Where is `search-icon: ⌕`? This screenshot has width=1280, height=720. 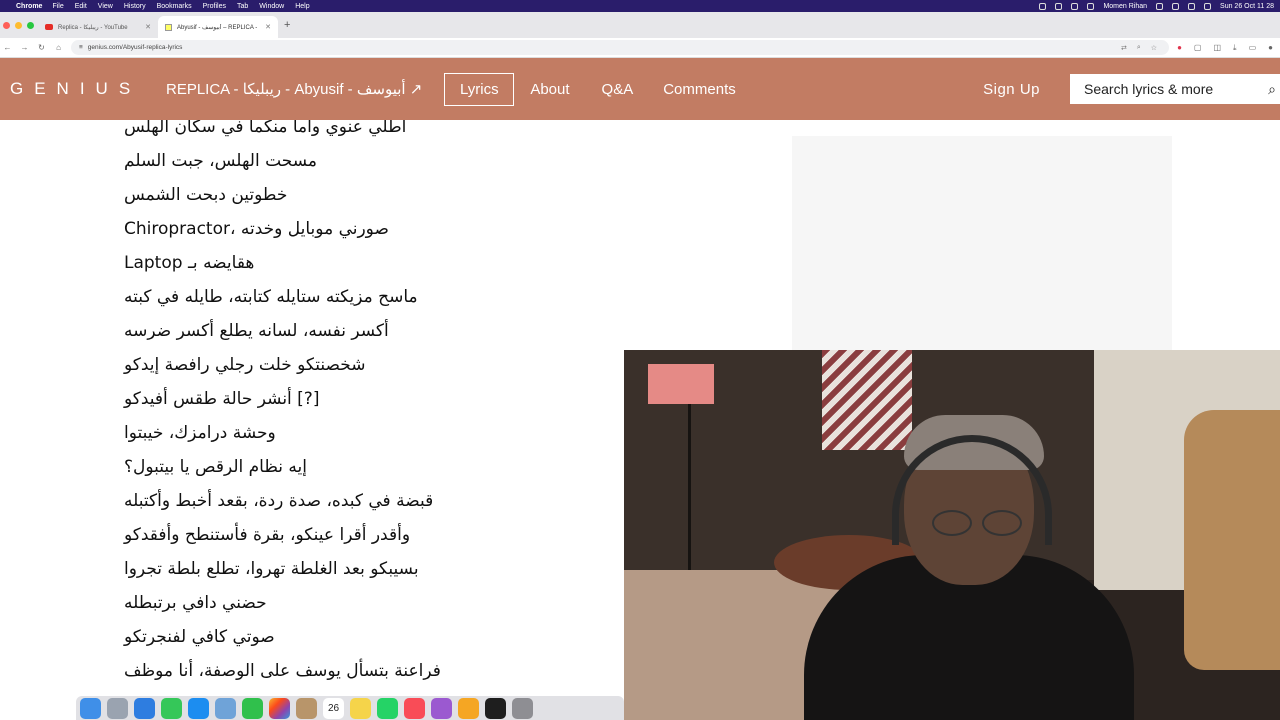 search-icon: ⌕ is located at coordinates (1272, 89).